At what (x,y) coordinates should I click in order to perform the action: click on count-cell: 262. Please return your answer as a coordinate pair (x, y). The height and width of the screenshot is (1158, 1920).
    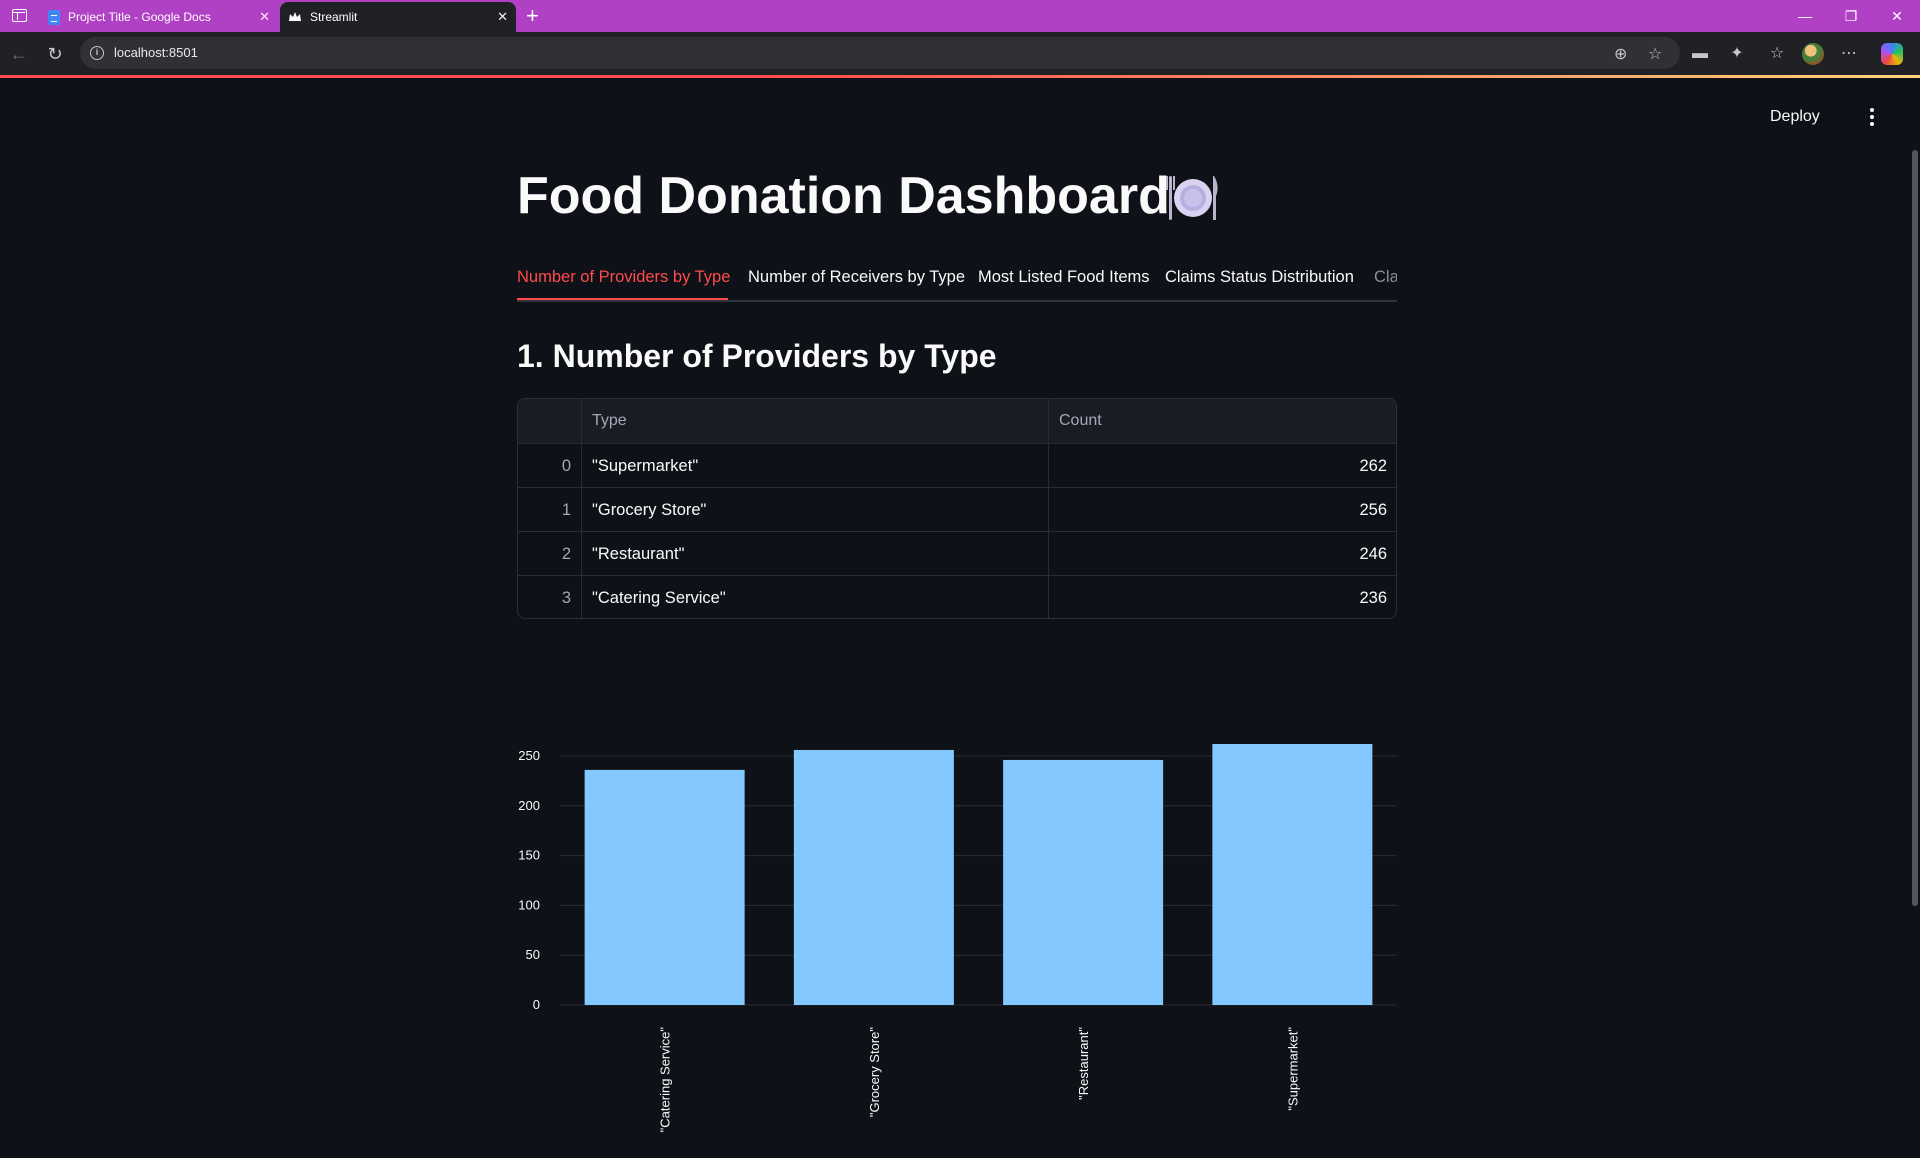
    Looking at the image, I should click on (1222, 466).